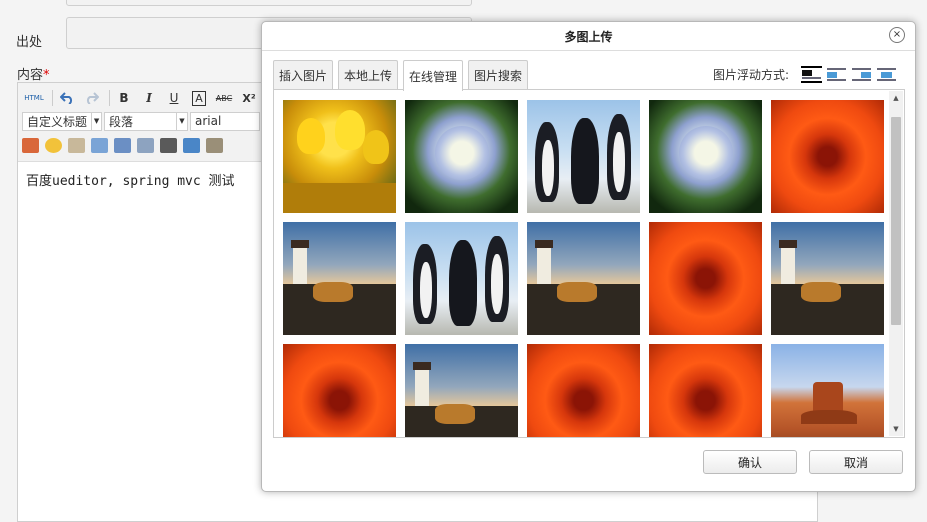 The image size is (927, 522). What do you see at coordinates (750, 462) in the screenshot?
I see `confirm-button: 确认` at bounding box center [750, 462].